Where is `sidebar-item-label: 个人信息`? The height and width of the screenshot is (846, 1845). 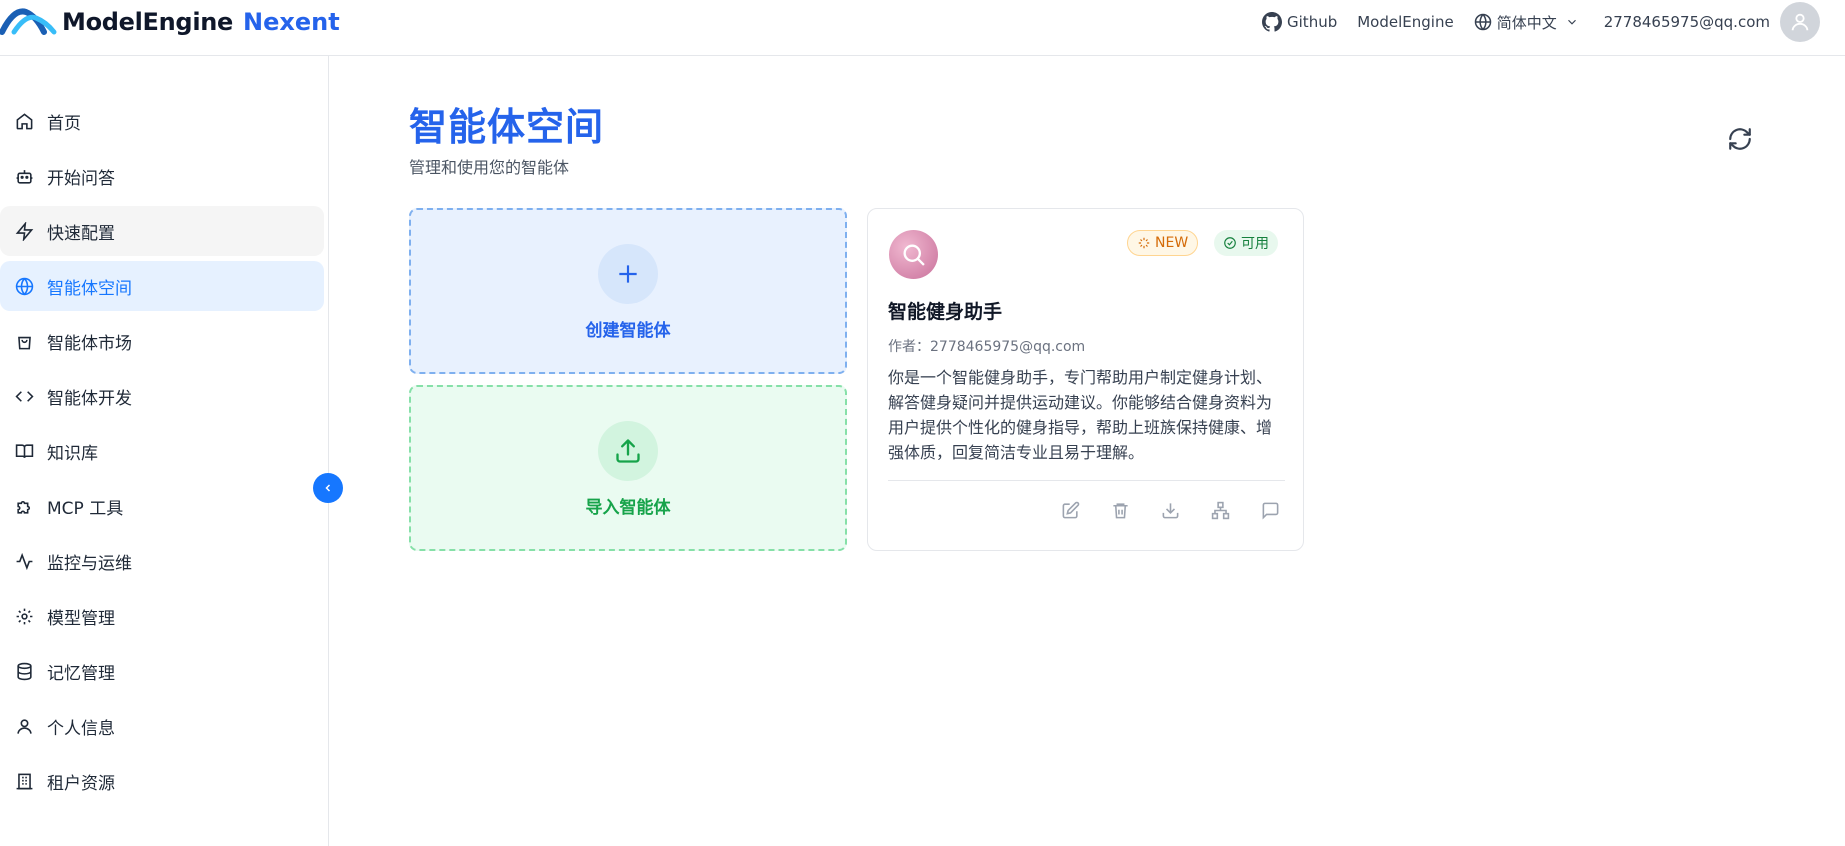 sidebar-item-label: 个人信息 is located at coordinates (81, 728).